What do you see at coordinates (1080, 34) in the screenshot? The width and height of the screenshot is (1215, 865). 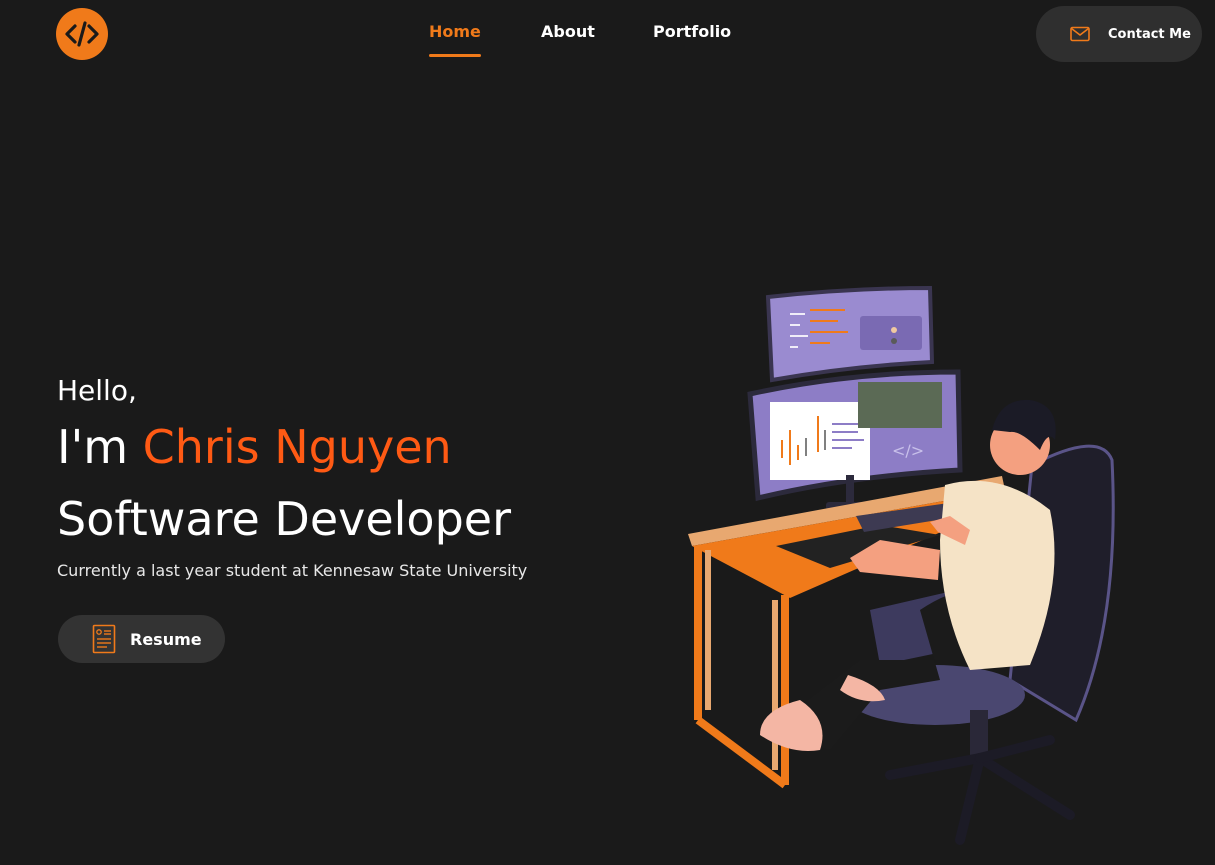 I see `mail-icon` at bounding box center [1080, 34].